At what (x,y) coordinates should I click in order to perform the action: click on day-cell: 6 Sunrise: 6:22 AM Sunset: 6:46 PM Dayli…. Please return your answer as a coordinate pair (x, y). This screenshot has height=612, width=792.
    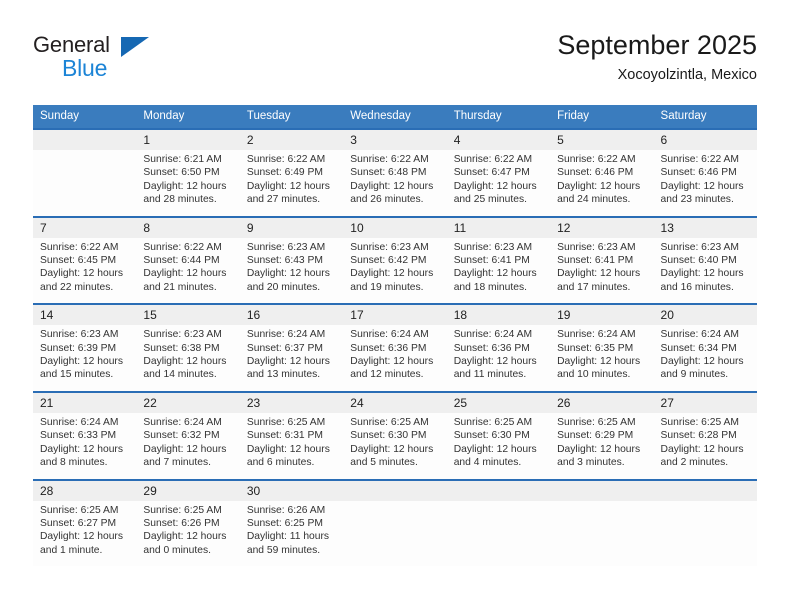
    Looking at the image, I should click on (705, 172).